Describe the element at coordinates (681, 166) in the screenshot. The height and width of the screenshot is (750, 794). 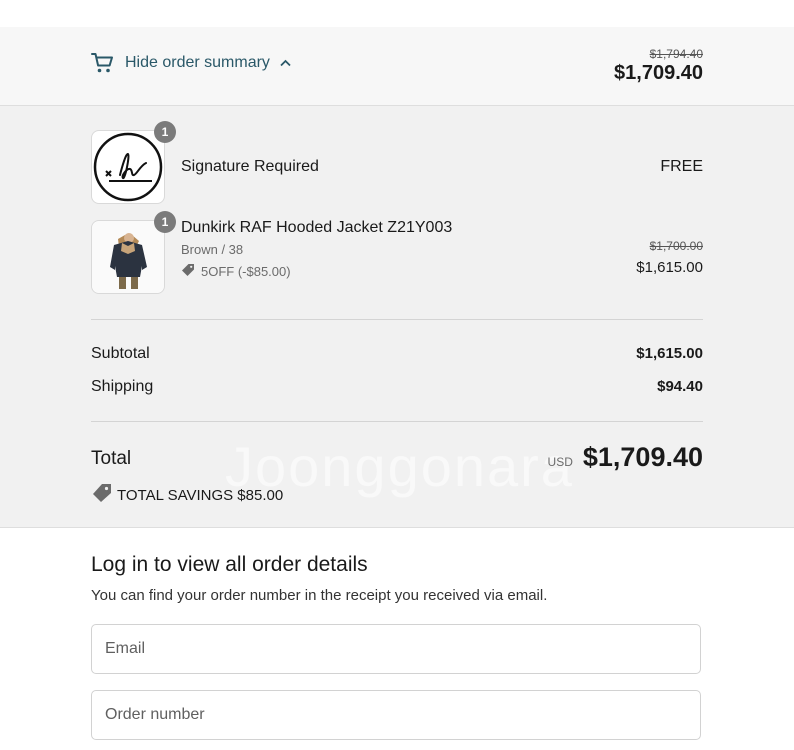
I see `item-price: FREE` at that location.